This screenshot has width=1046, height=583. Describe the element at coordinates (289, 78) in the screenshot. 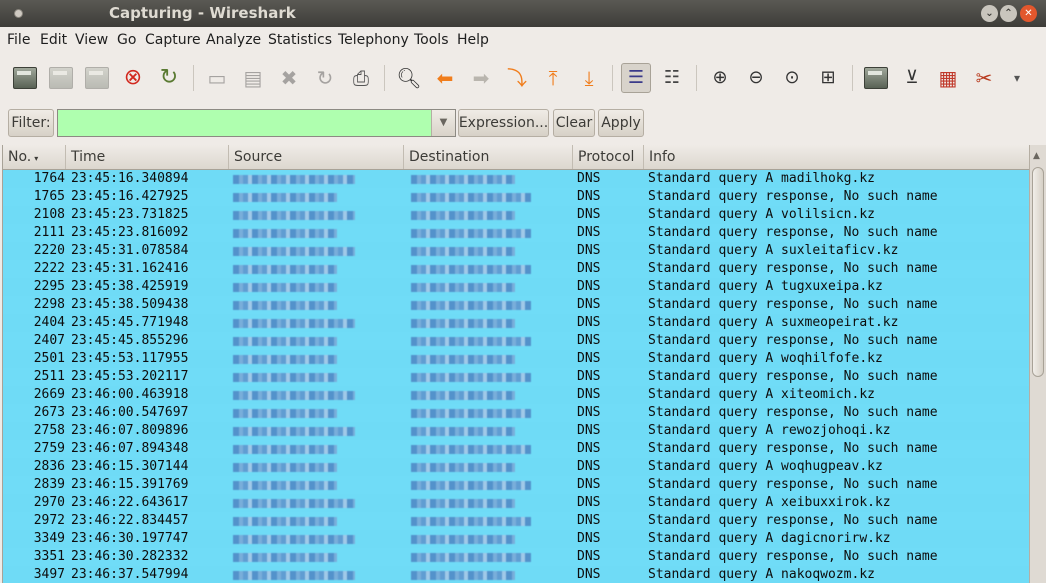

I see `close-icon: ✖` at that location.